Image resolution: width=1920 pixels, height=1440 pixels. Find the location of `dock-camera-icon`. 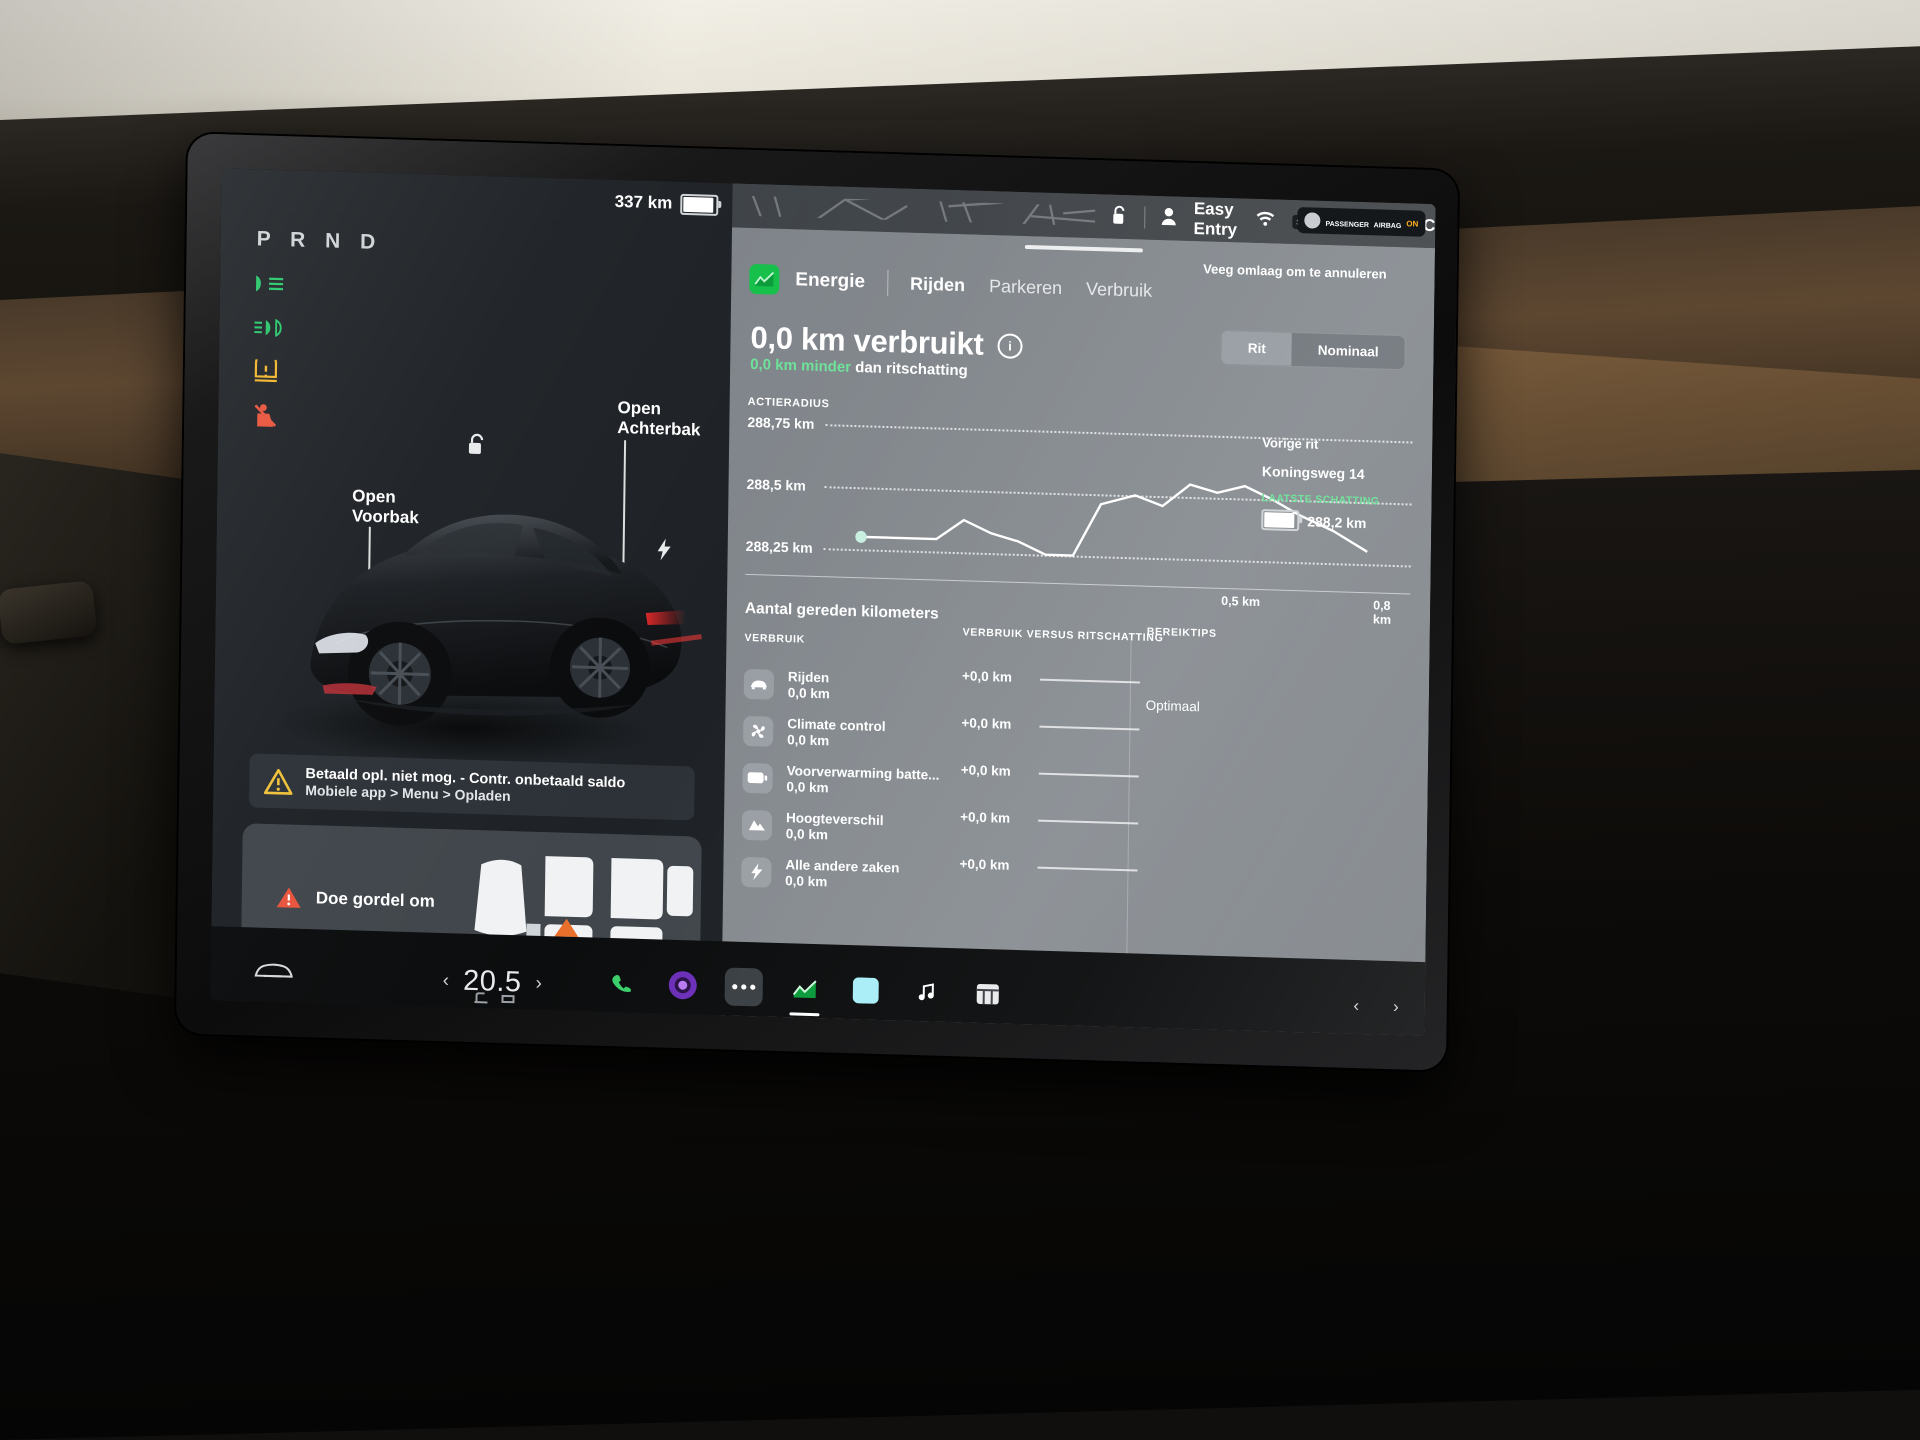

dock-camera-icon is located at coordinates (683, 985).